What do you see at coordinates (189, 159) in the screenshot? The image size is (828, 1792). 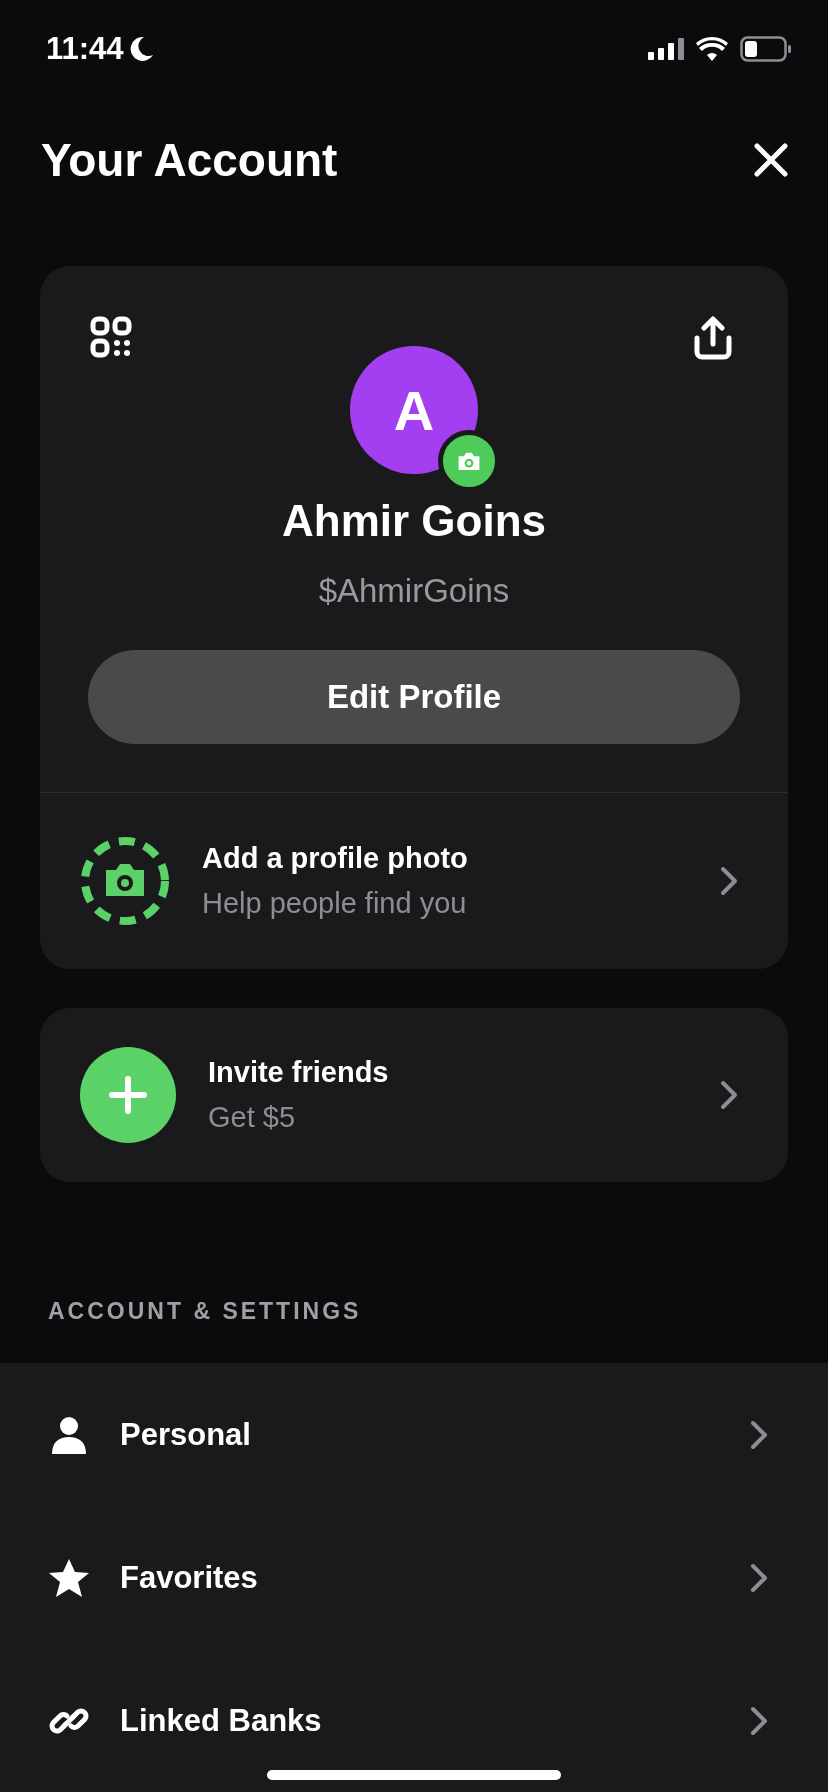 I see `page-title: Your Account` at bounding box center [189, 159].